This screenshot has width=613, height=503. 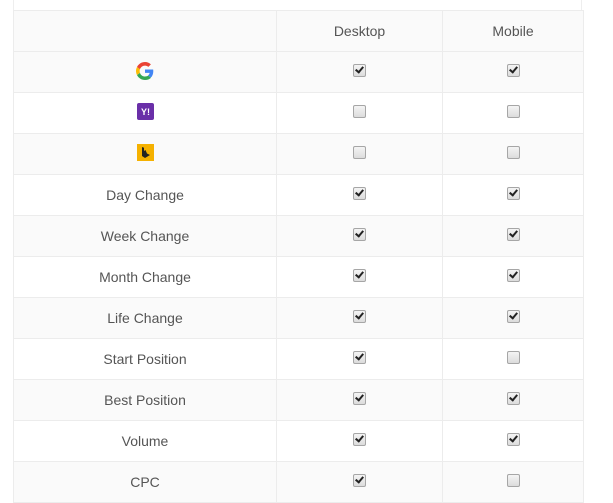 I want to click on table-row: Volume, so click(x=298, y=441).